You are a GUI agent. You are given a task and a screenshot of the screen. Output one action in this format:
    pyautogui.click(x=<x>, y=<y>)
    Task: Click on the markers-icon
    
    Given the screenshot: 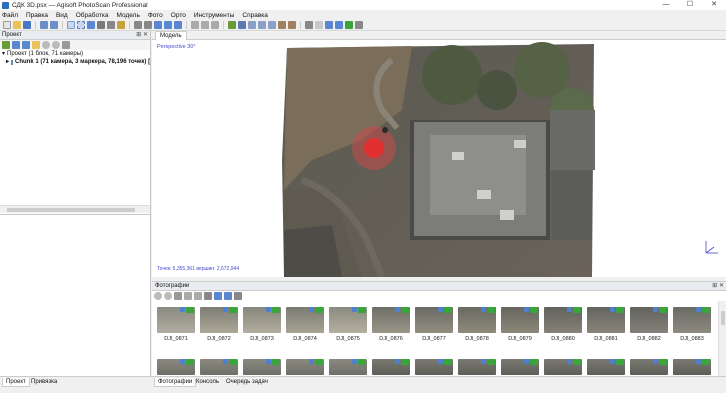 What is the action you would take?
    pyautogui.click(x=319, y=25)
    